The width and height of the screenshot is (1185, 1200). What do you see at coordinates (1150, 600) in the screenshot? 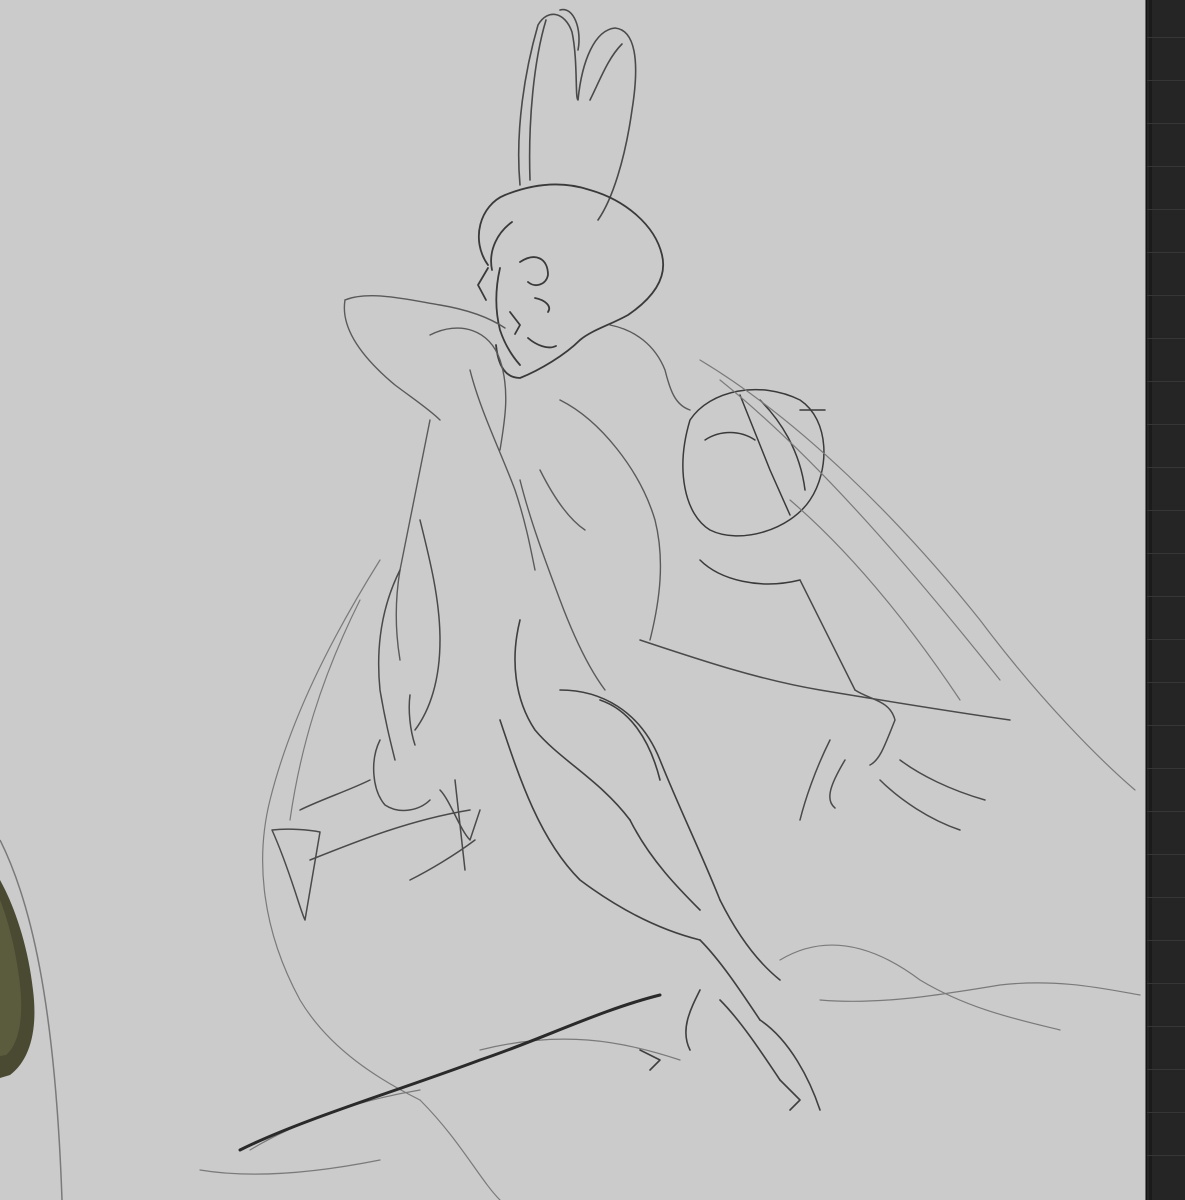
I see `panel-scrollbar` at bounding box center [1150, 600].